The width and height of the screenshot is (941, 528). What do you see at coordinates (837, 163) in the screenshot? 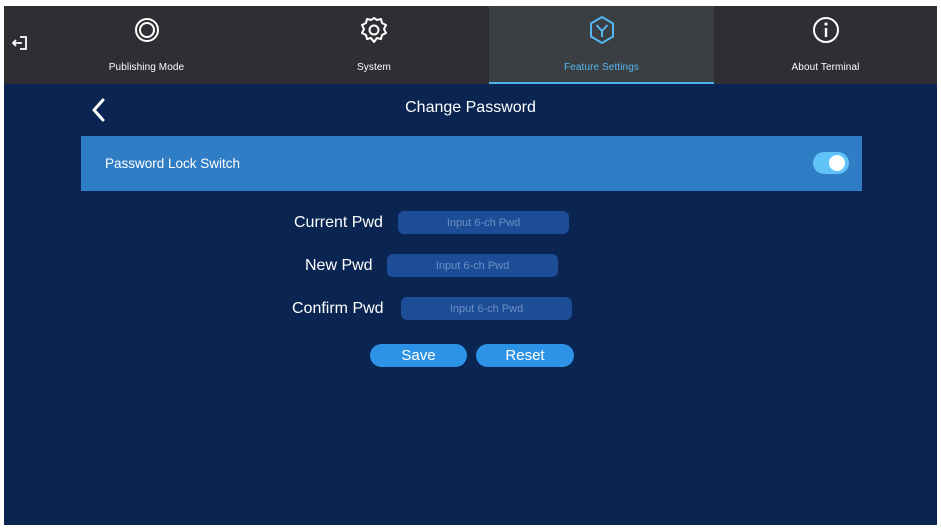
I see `toggle-knob` at bounding box center [837, 163].